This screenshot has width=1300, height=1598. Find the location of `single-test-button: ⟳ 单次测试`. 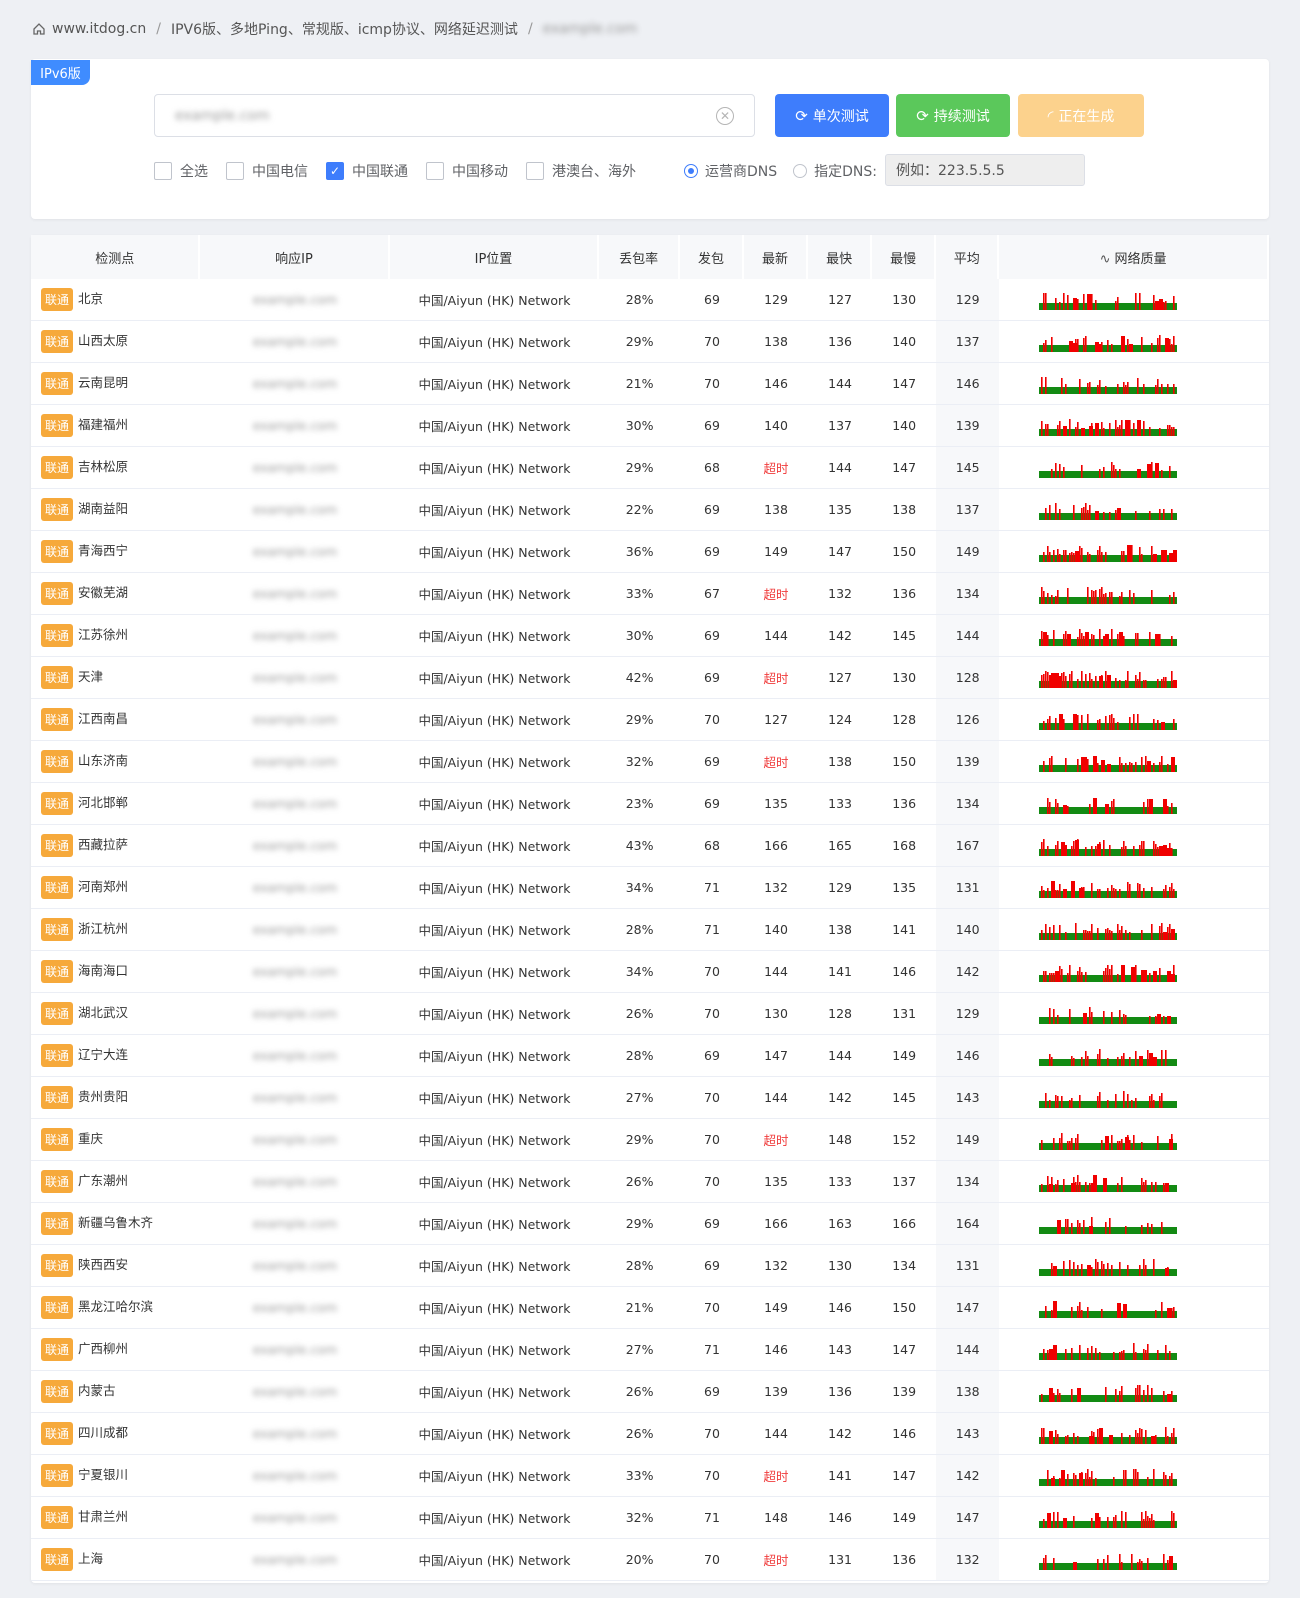

single-test-button: ⟳ 单次测试 is located at coordinates (832, 115).